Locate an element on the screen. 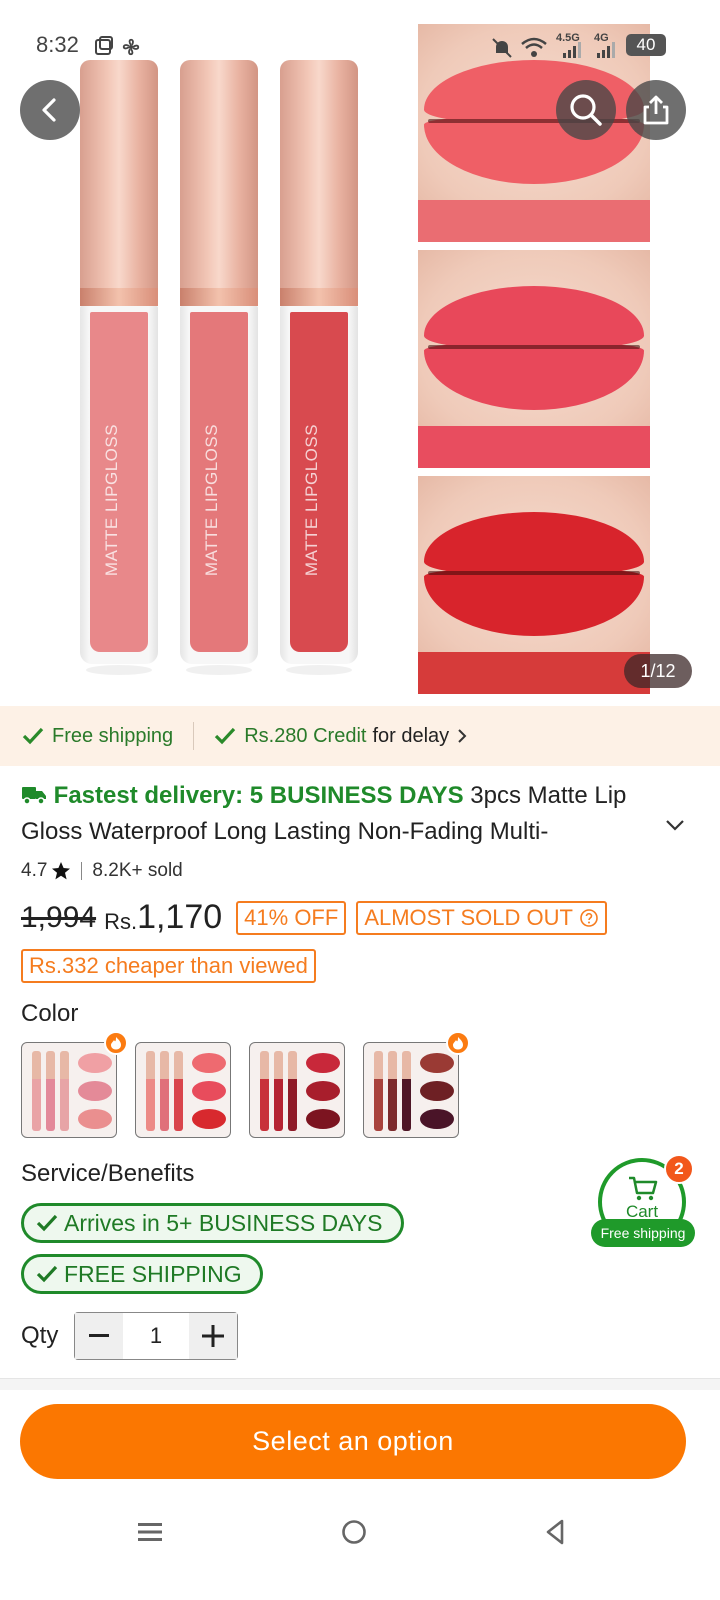 This screenshot has width=720, height=1600. color-label: Color is located at coordinates (50, 1013).